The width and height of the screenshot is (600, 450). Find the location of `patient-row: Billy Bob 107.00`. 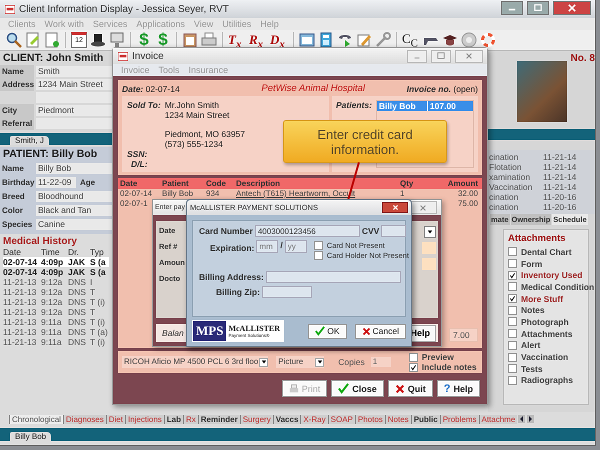

patient-row: Billy Bob 107.00 is located at coordinates (424, 106).